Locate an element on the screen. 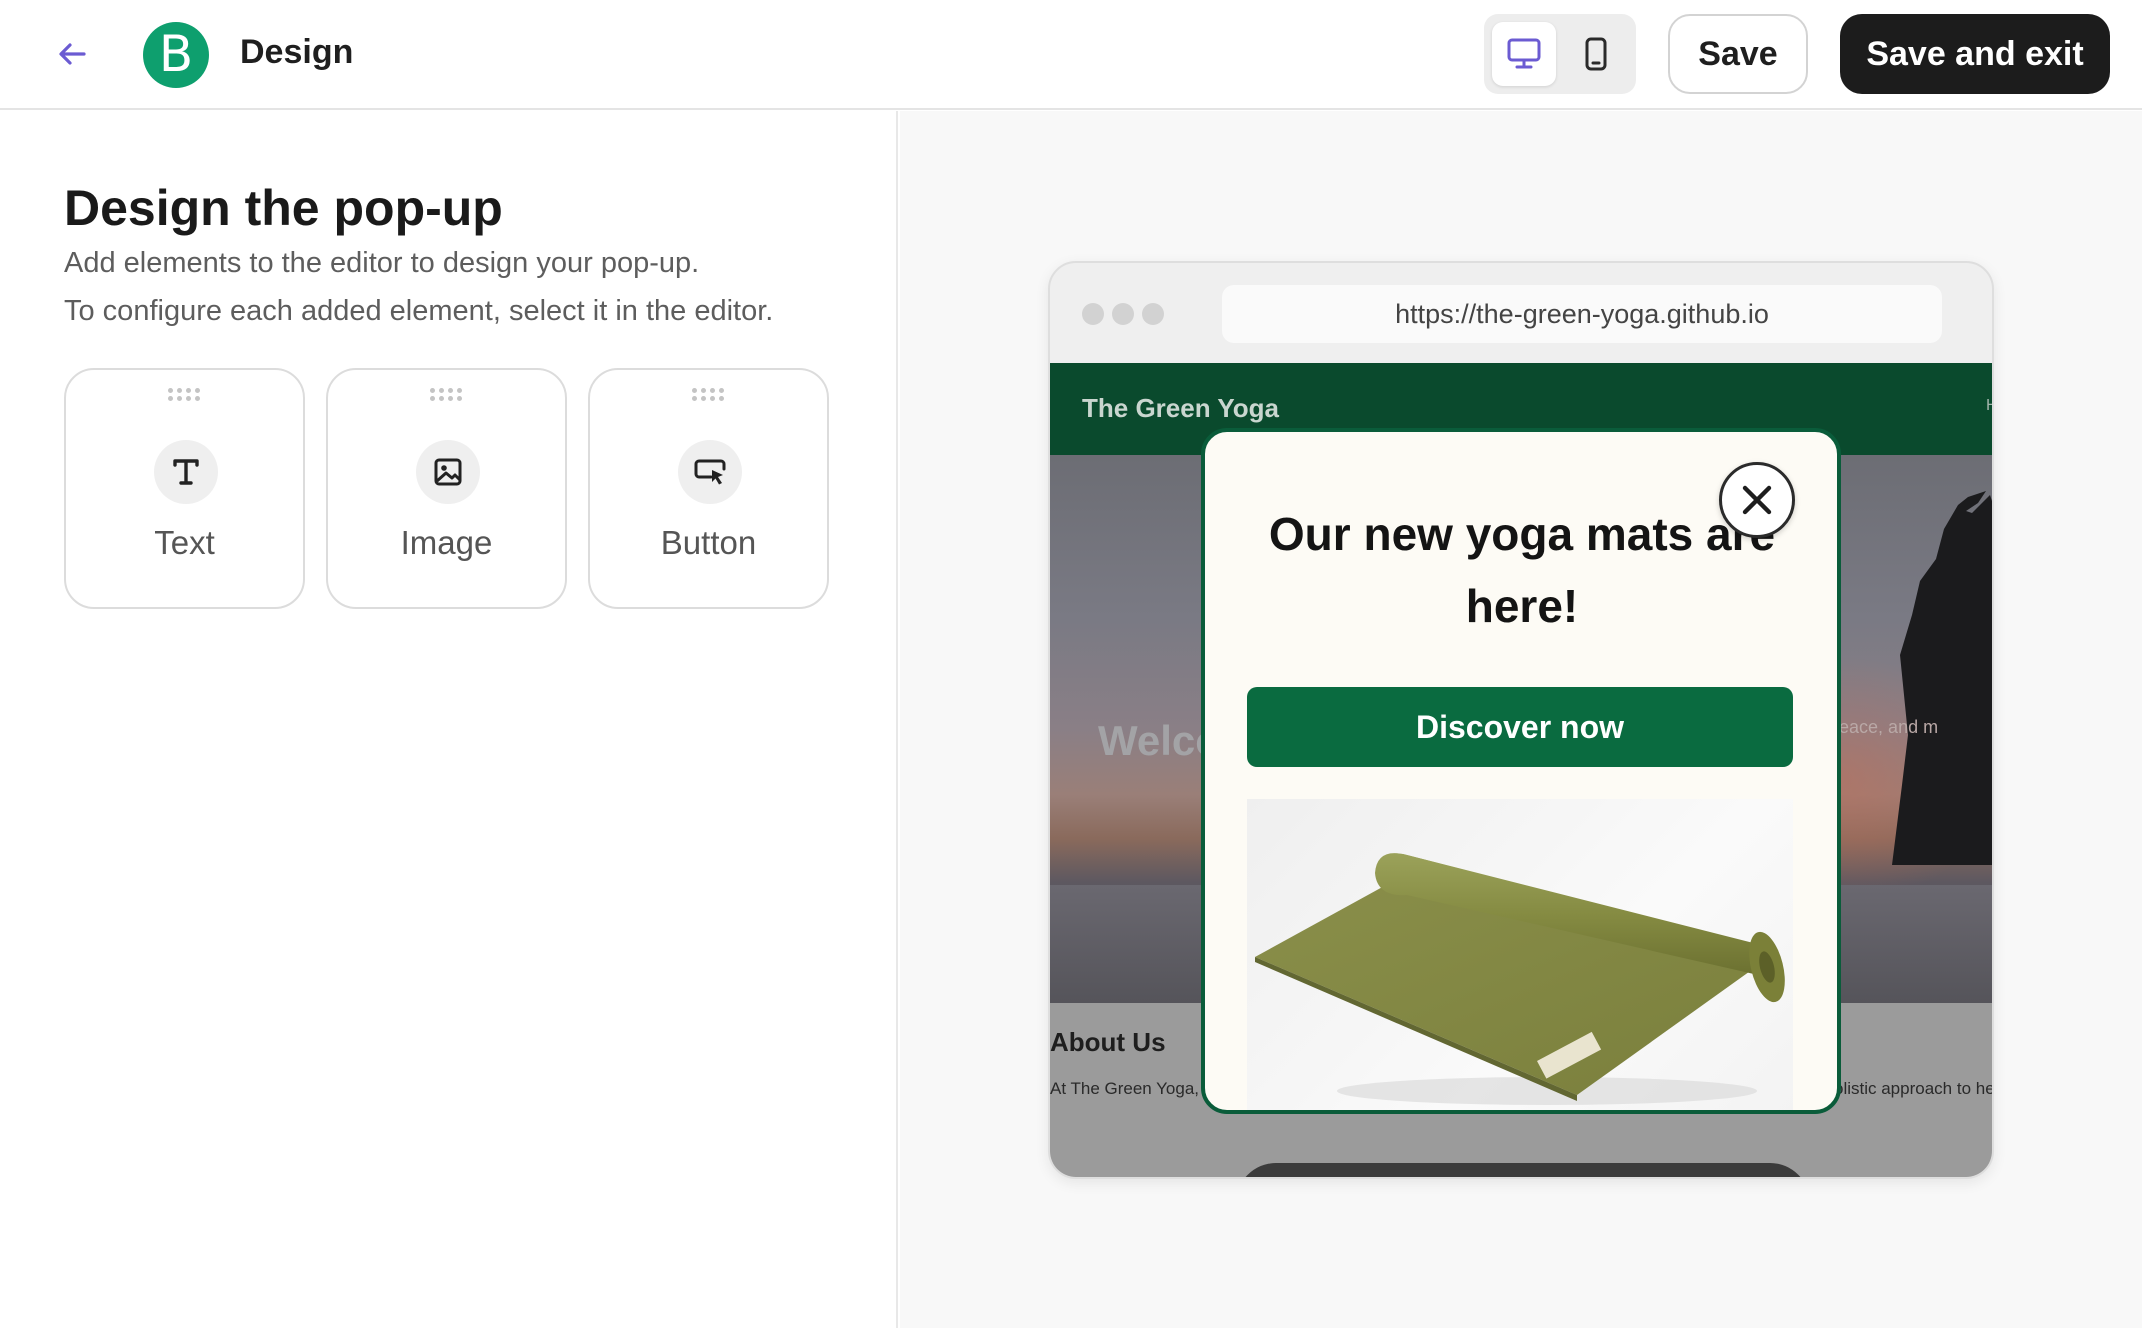 Image resolution: width=2142 pixels, height=1328 pixels. yoga-silhouette-image is located at coordinates (1942, 678).